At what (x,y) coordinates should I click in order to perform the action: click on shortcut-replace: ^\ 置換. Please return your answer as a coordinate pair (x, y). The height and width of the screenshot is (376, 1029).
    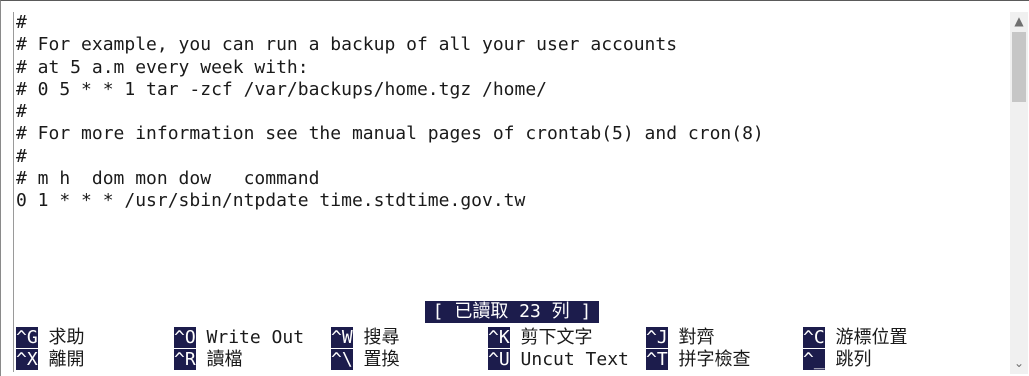
    Looking at the image, I should click on (365, 360).